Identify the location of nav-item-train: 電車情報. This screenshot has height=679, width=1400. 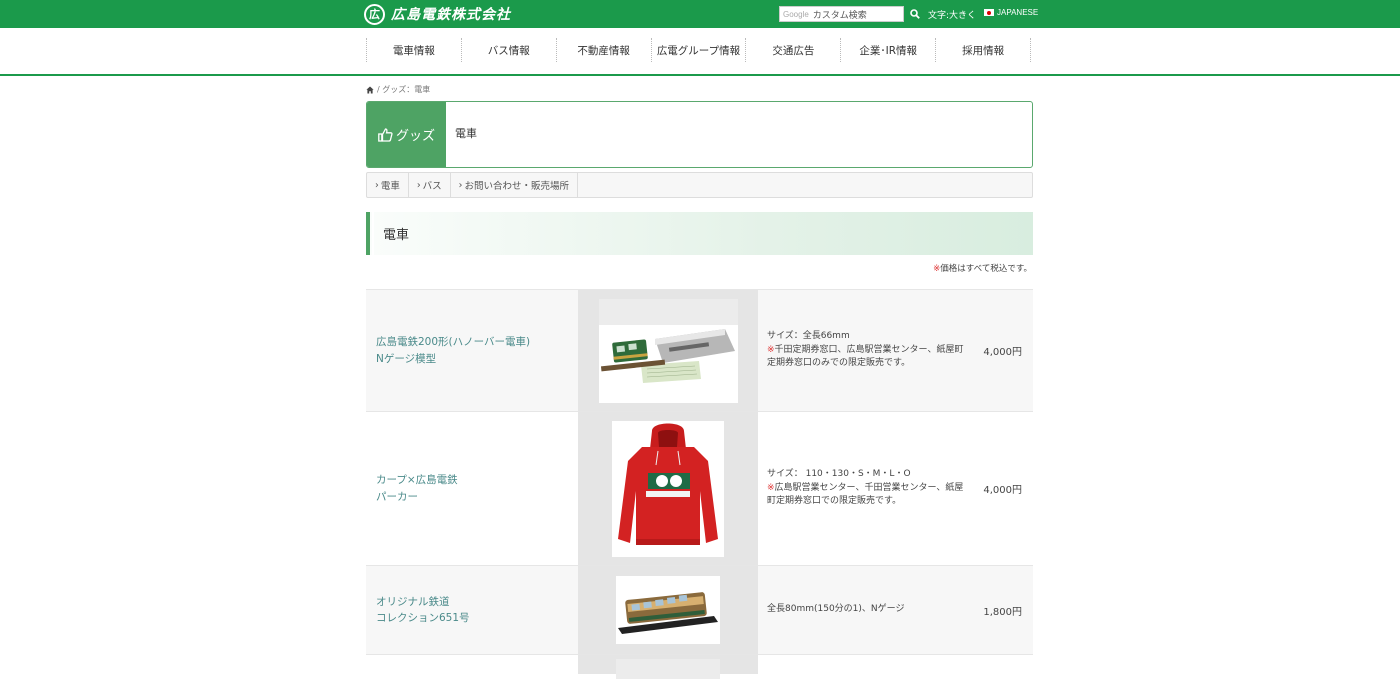
(414, 50).